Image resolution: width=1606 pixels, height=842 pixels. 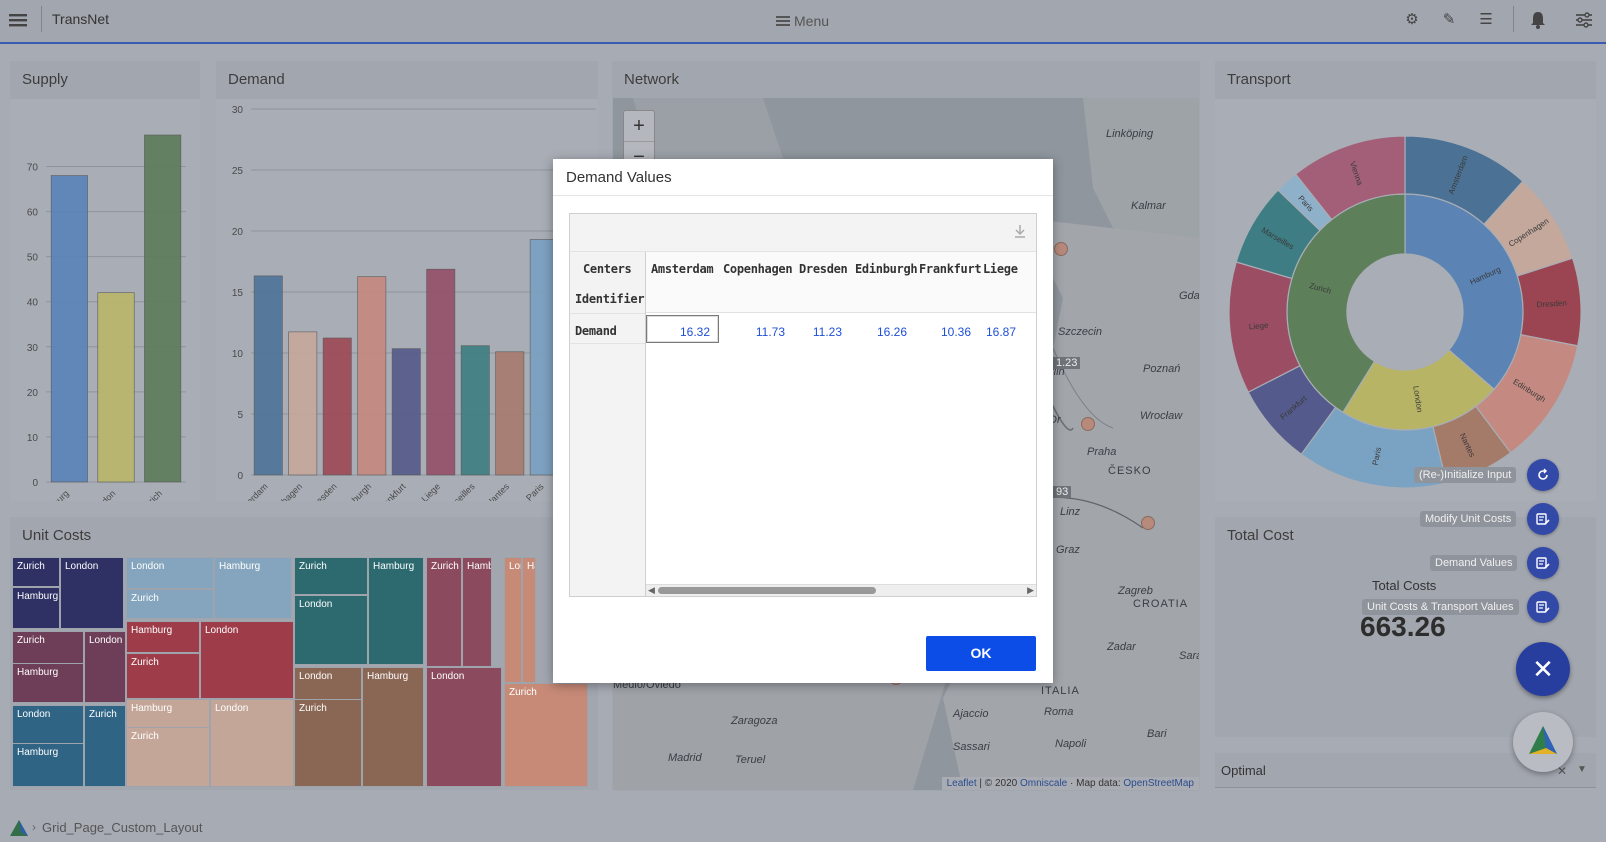 What do you see at coordinates (1404, 585) in the screenshot?
I see `total-costs-label: Total Costs` at bounding box center [1404, 585].